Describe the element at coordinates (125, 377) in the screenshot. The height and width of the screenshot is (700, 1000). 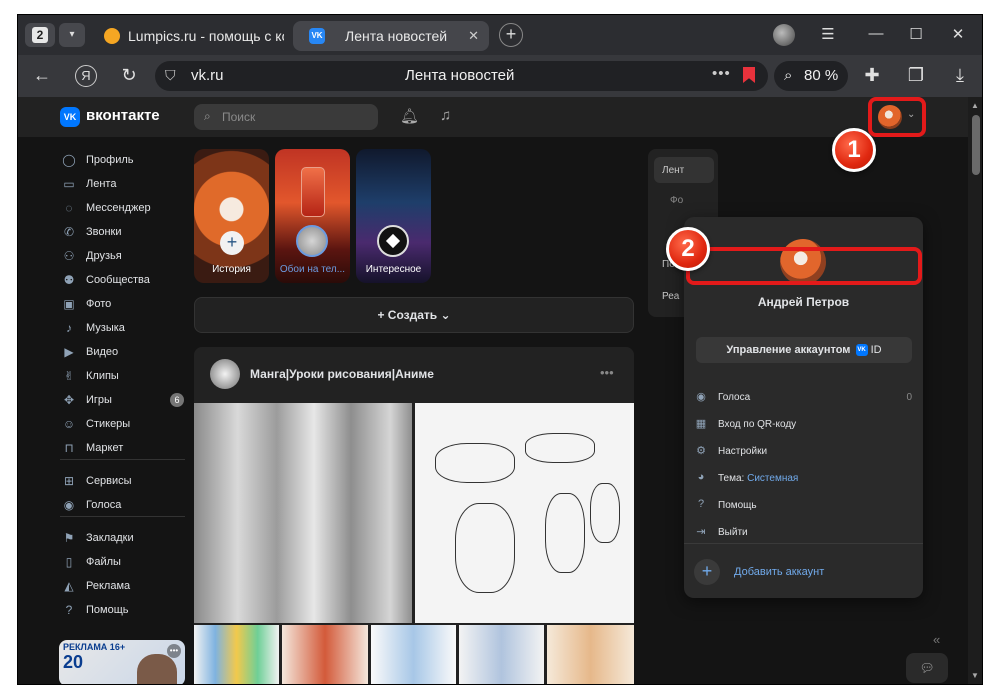
I see `sidebar-item-clips: ✌ Клипы` at that location.